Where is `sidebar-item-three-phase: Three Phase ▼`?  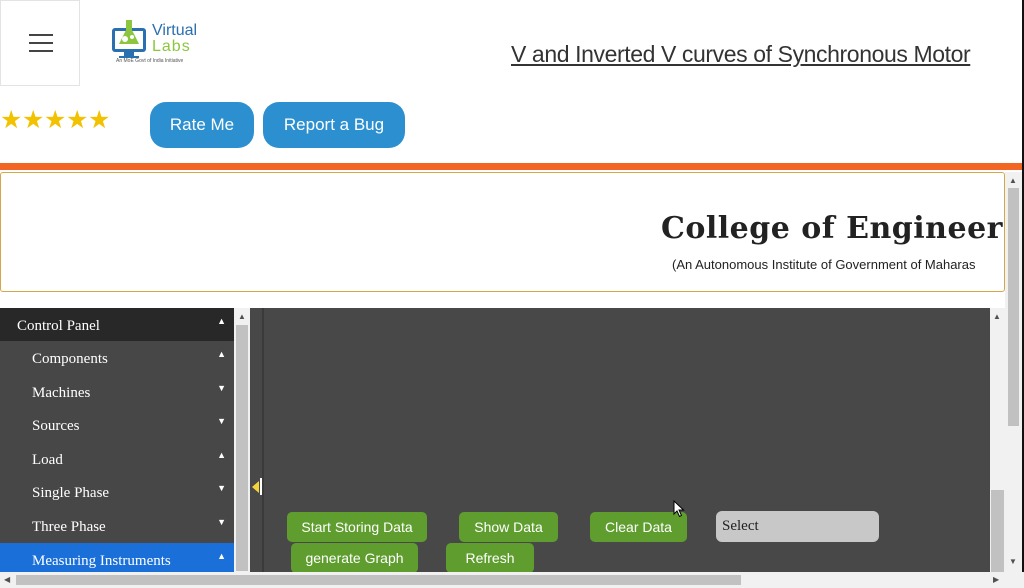
sidebar-item-three-phase: Three Phase ▼ is located at coordinates (117, 525).